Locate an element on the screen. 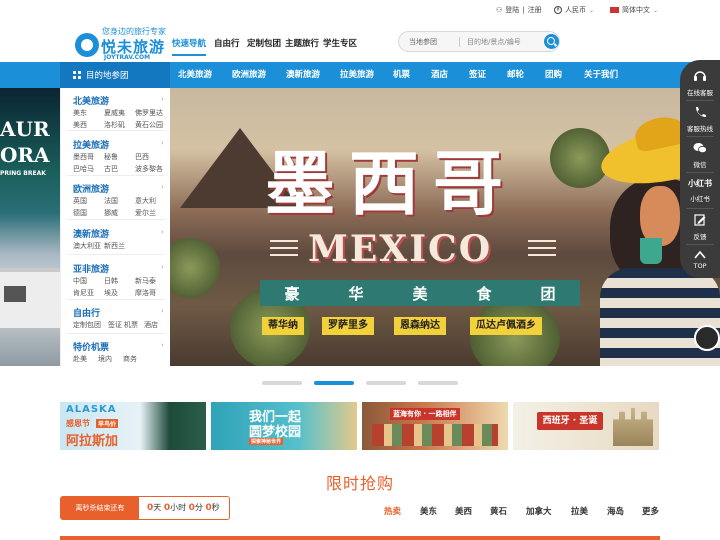 The width and height of the screenshot is (720, 540). search-input is located at coordinates (503, 42).